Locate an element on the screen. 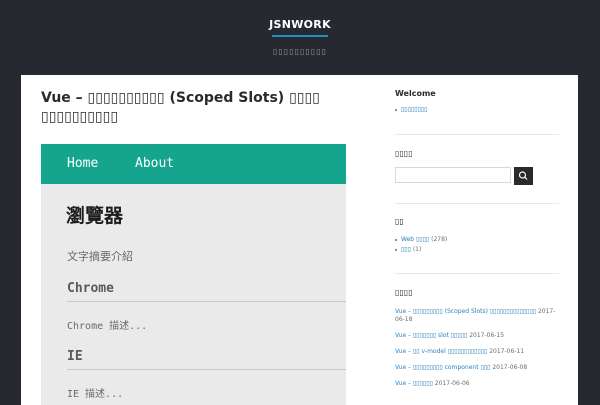 The image size is (600, 405). widget-title-categories: ▯▯ is located at coordinates (399, 221).